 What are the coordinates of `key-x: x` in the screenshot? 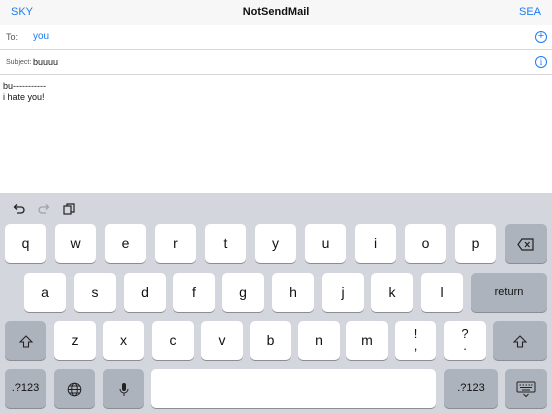 It's located at (123, 340).